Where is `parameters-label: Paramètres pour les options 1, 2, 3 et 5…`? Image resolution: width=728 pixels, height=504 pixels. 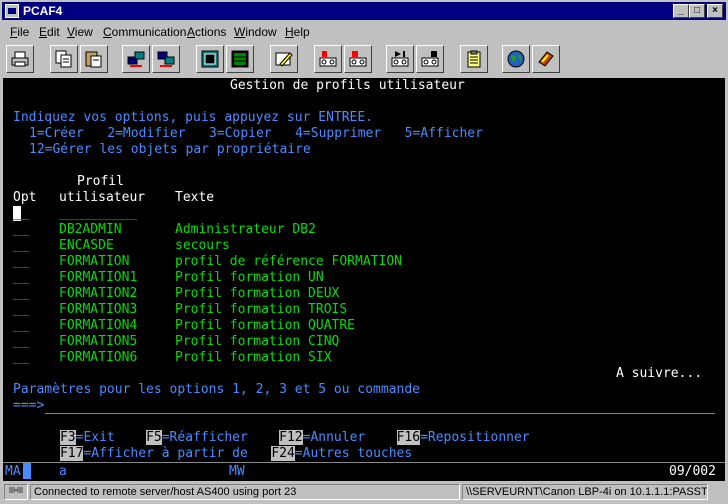
parameters-label: Paramètres pour les options 1, 2, 3 et 5… is located at coordinates (216, 389).